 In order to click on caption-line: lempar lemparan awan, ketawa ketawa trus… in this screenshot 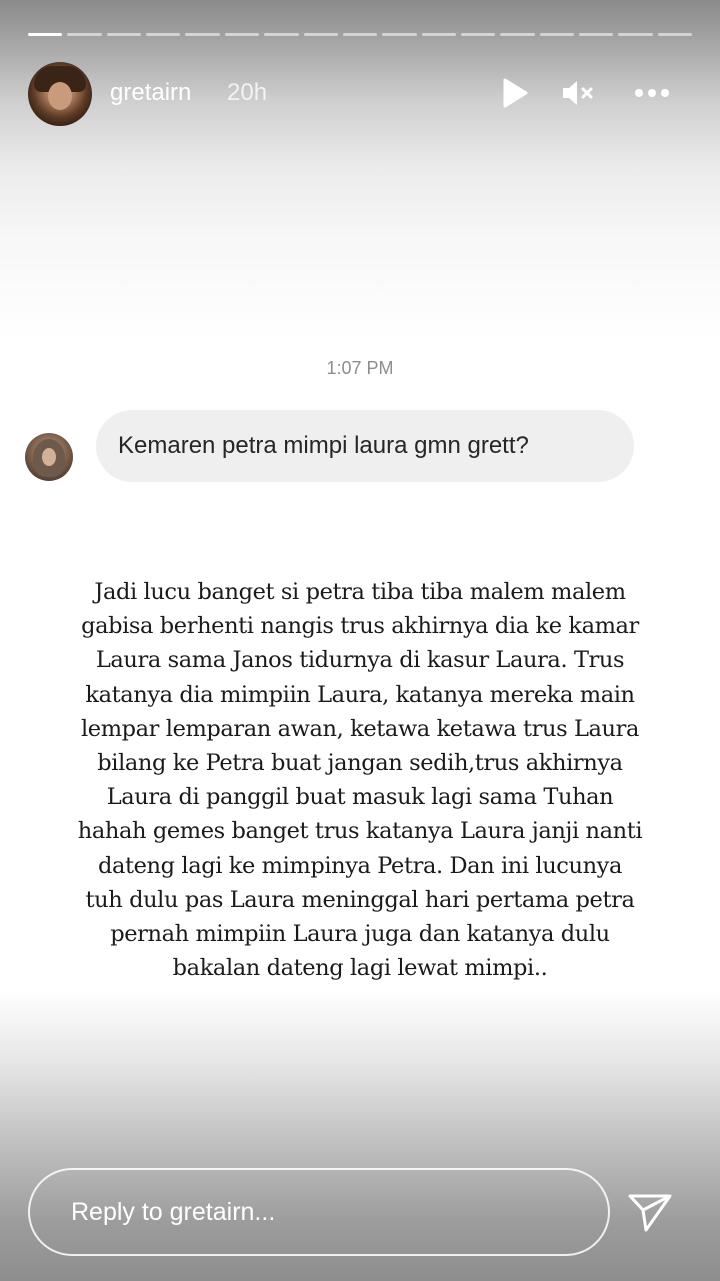, I will do `click(360, 728)`.